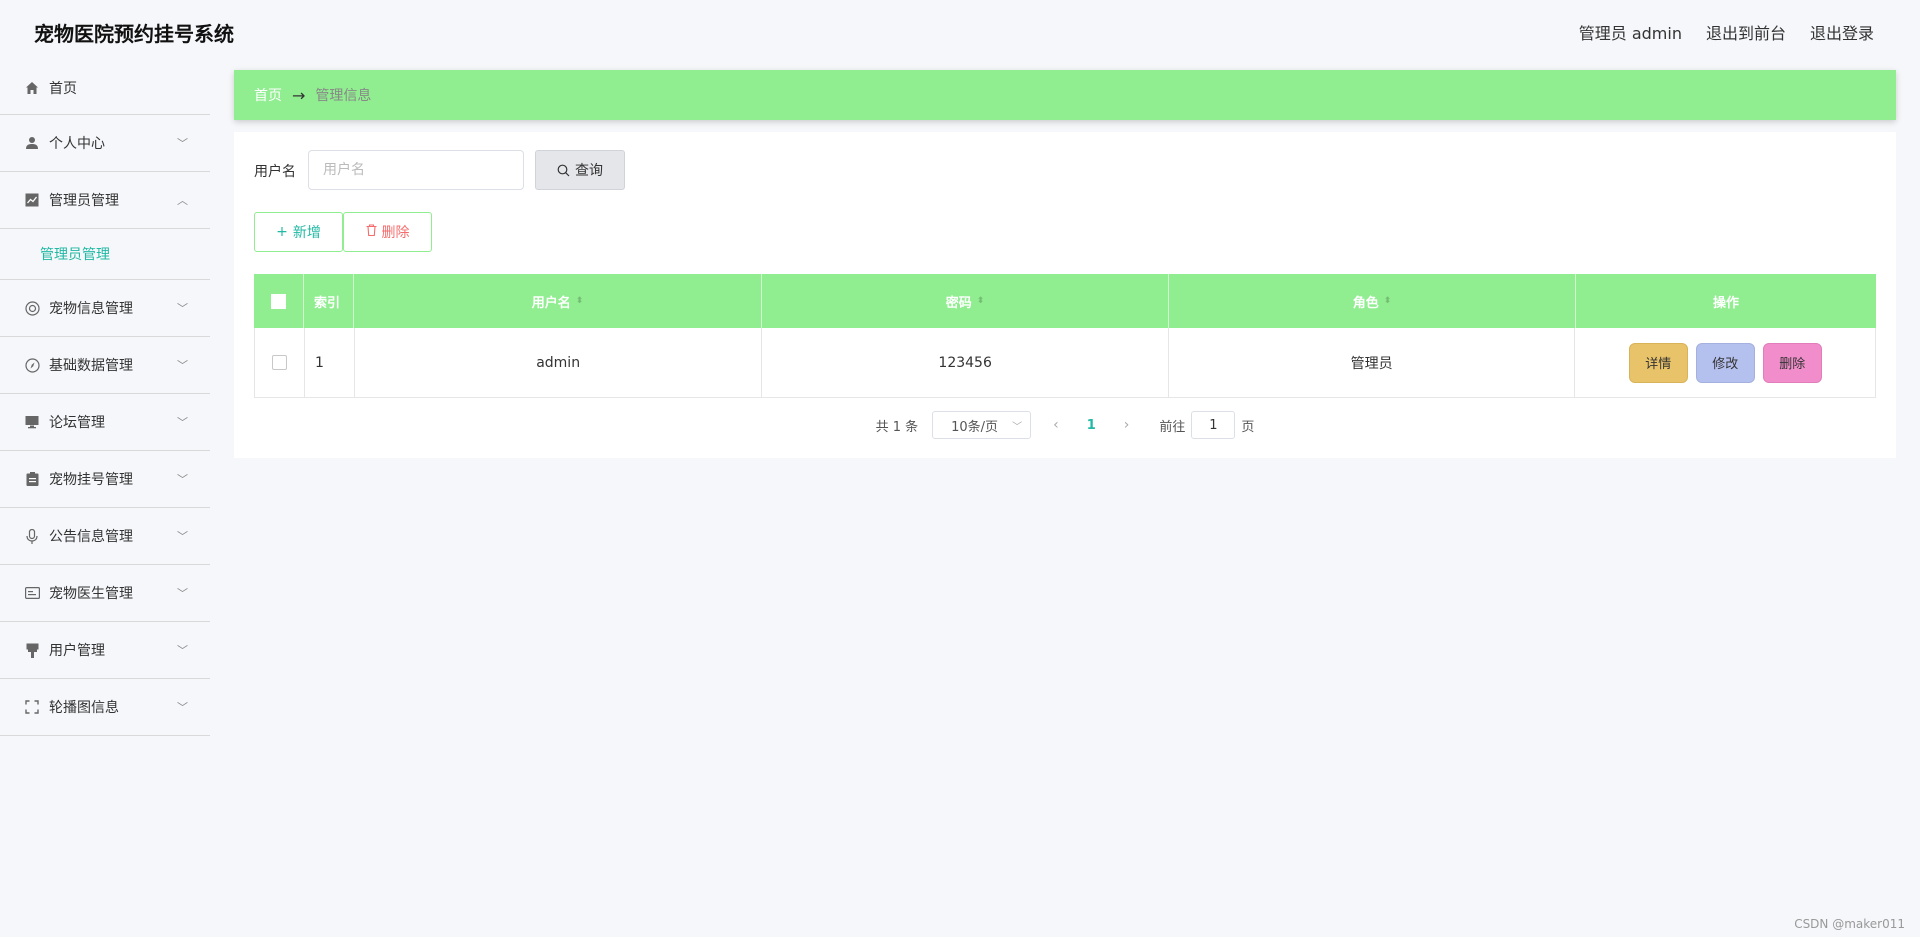 This screenshot has width=1920, height=937. I want to click on edit-button: 修改, so click(1725, 362).